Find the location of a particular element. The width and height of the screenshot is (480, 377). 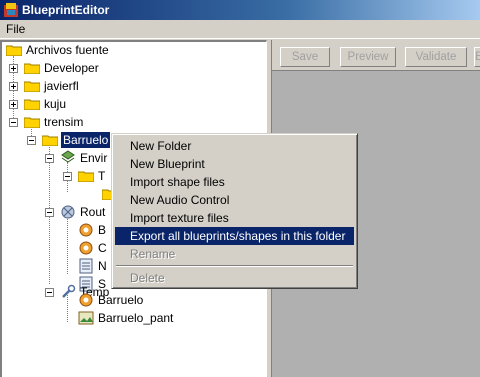

menu-item-import-texture: Import texture files is located at coordinates (234, 218).